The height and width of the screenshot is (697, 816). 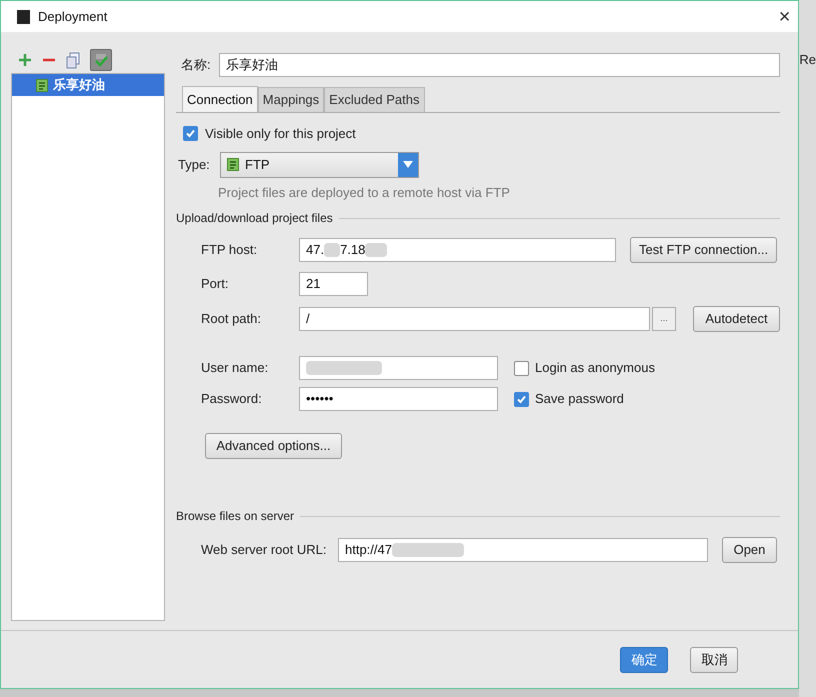 What do you see at coordinates (254, 218) in the screenshot?
I see `section-title: Upload/download project files` at bounding box center [254, 218].